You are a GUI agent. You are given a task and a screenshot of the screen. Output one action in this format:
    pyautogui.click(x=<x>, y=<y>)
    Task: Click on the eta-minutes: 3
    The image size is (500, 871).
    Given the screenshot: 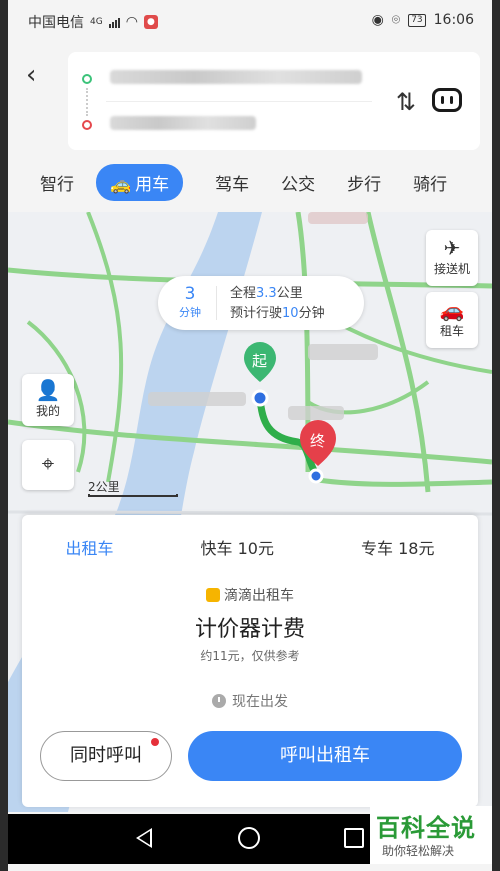 What is the action you would take?
    pyautogui.click(x=190, y=294)
    